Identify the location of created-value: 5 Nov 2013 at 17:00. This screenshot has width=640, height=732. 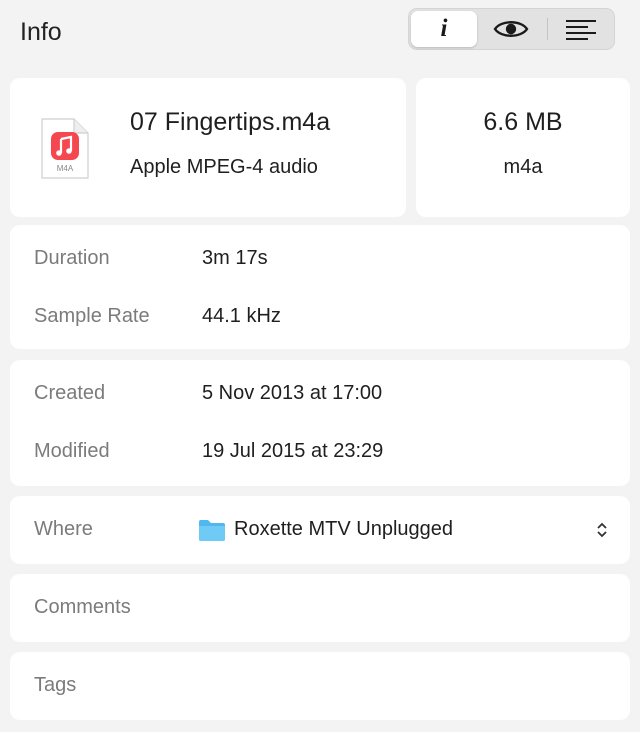
(292, 393).